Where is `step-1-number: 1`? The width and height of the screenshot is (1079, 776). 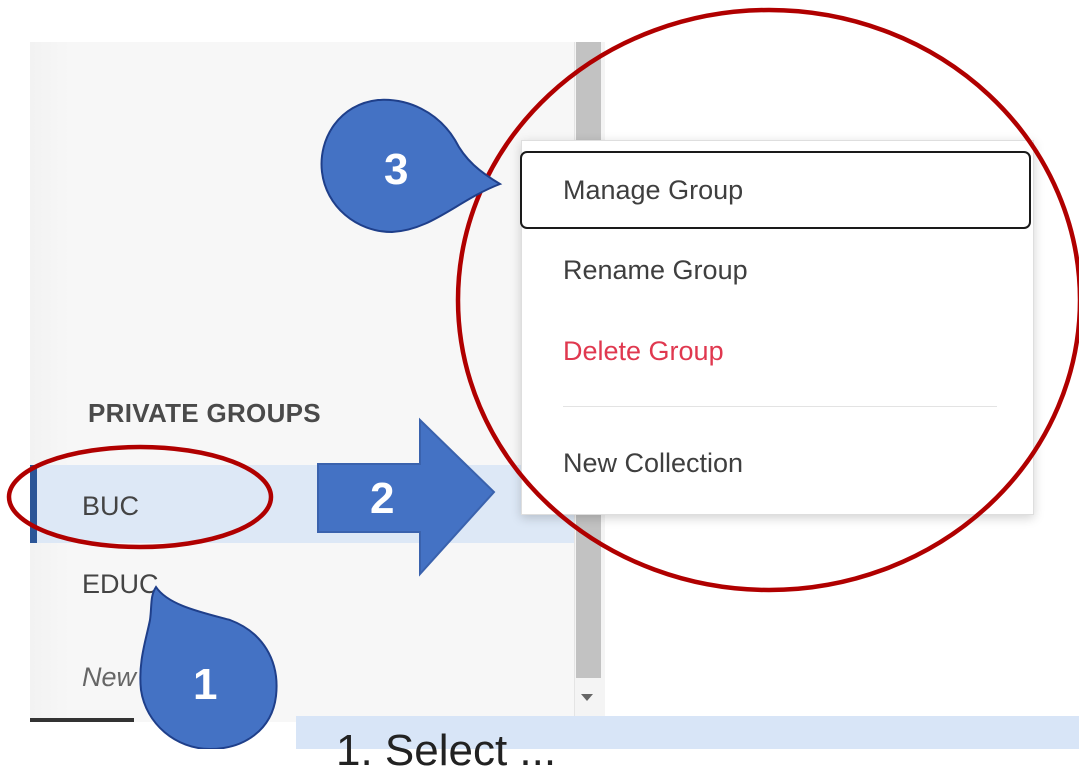
step-1-number: 1 is located at coordinates (205, 684).